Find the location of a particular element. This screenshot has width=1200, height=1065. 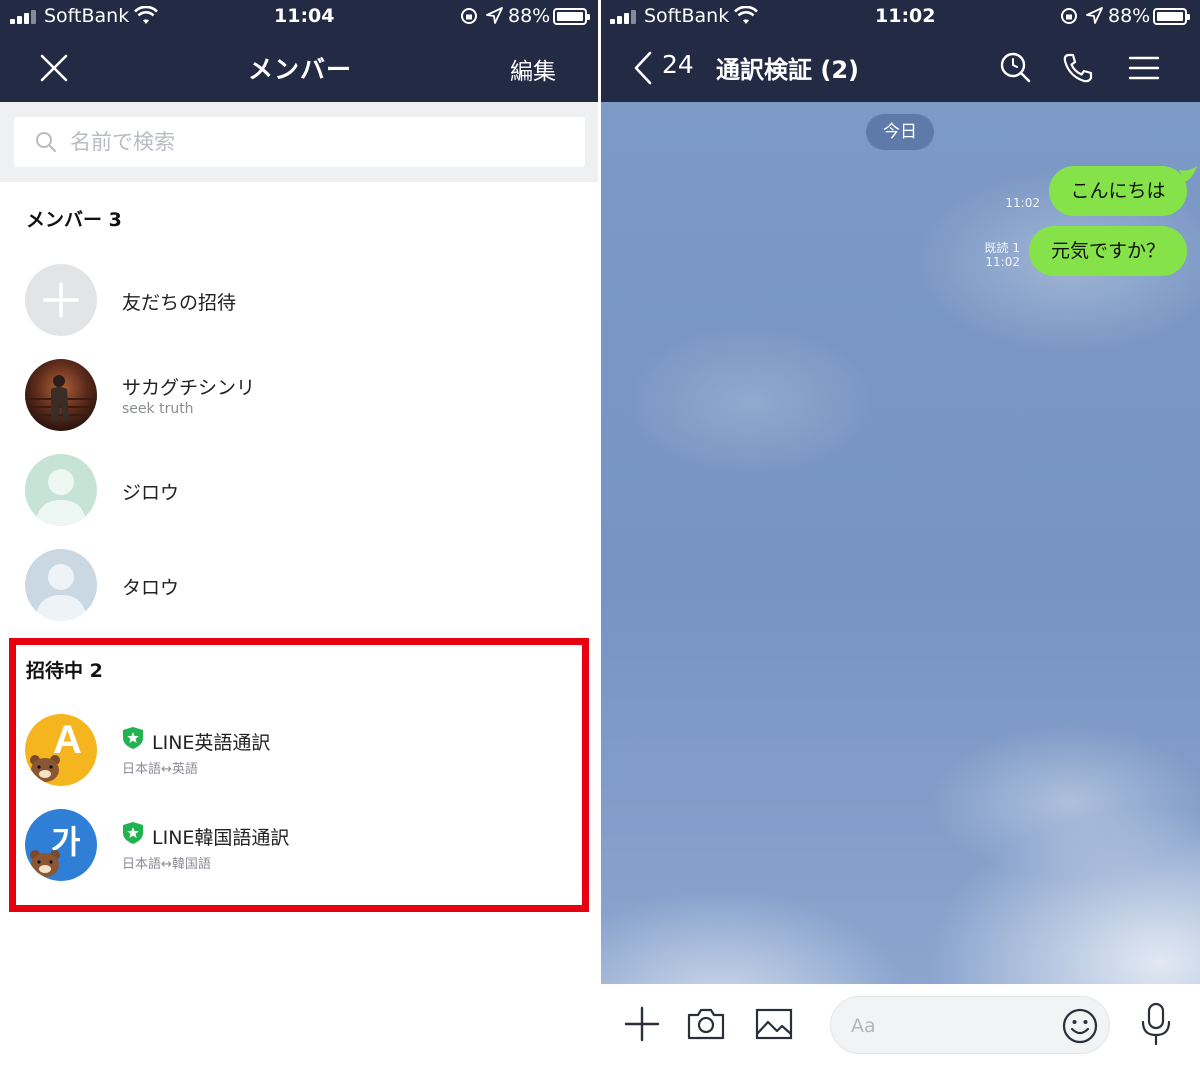

search-box is located at coordinates (299, 142).